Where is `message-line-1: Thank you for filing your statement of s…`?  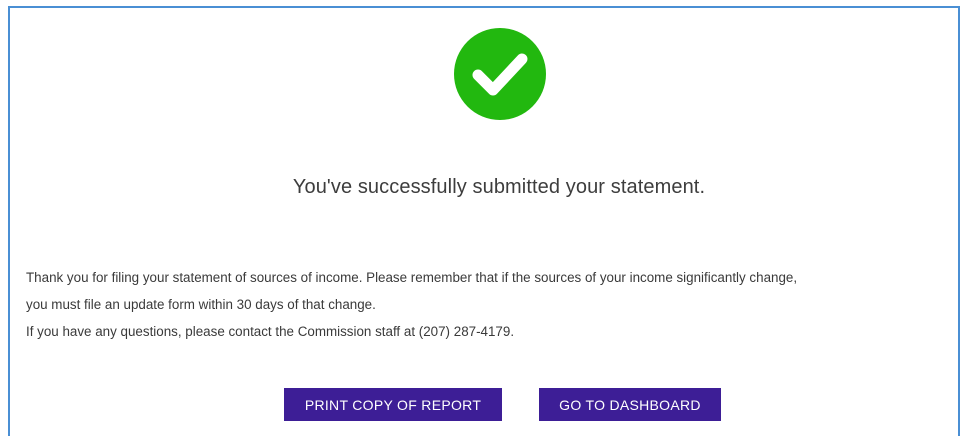 message-line-1: Thank you for filing your statement of s… is located at coordinates (412, 277).